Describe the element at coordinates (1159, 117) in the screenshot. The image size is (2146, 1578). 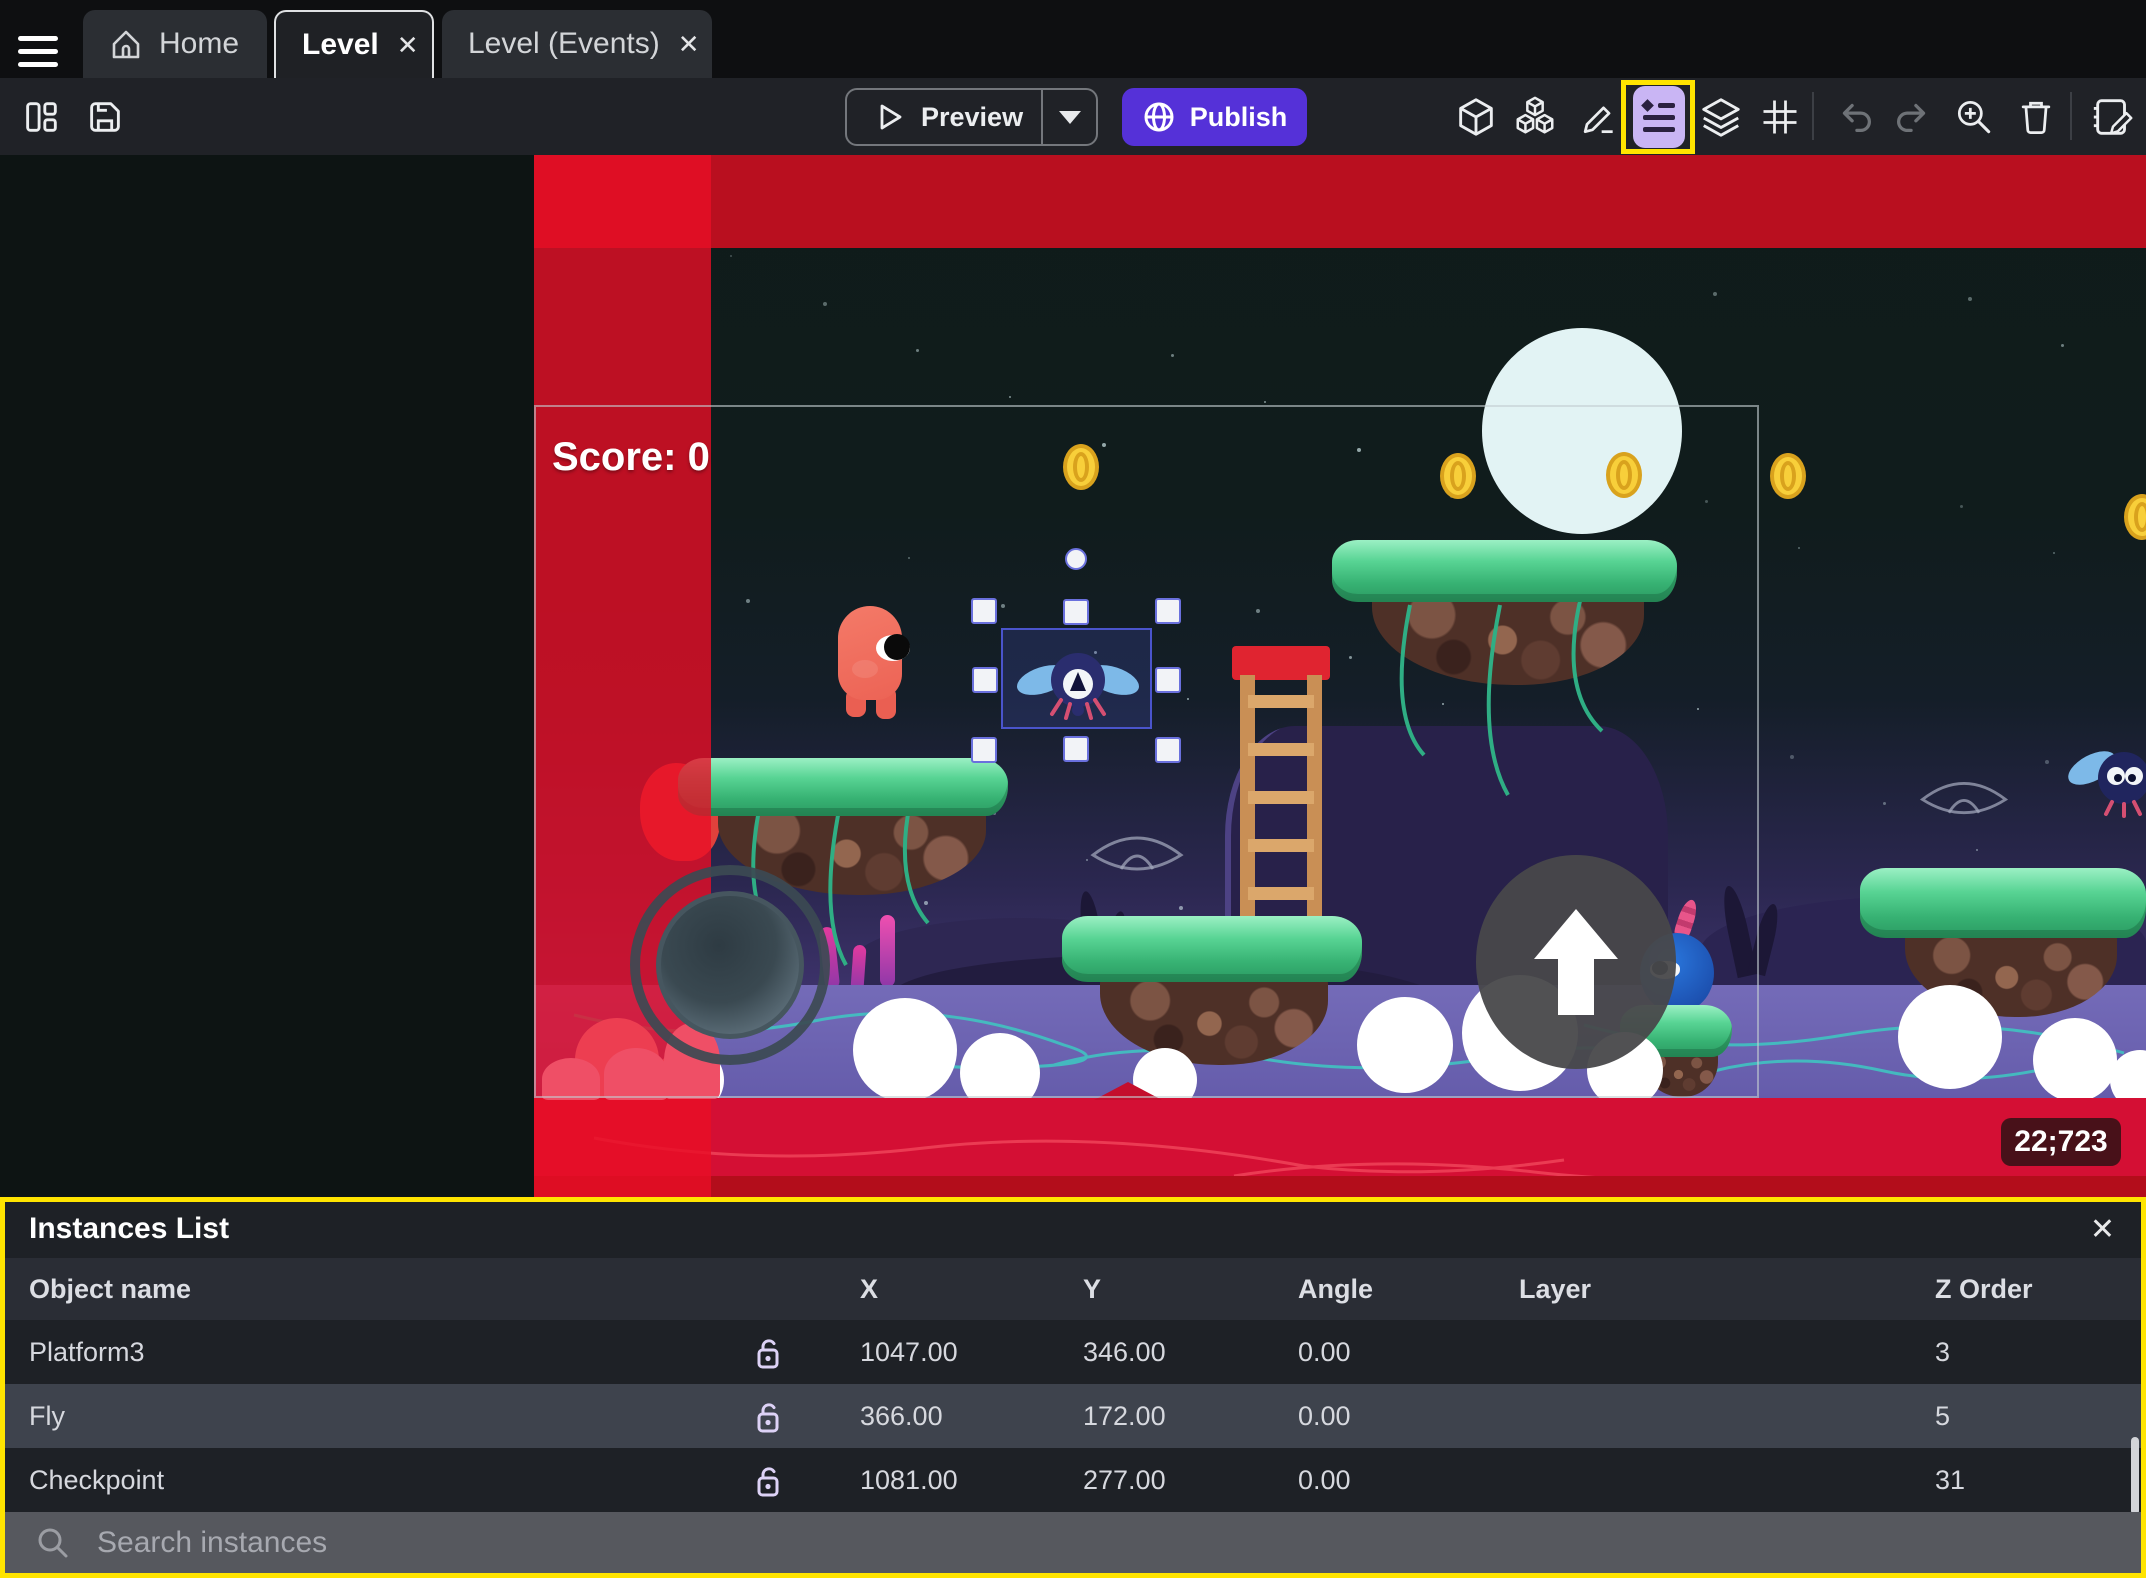
I see `globe-icon` at that location.